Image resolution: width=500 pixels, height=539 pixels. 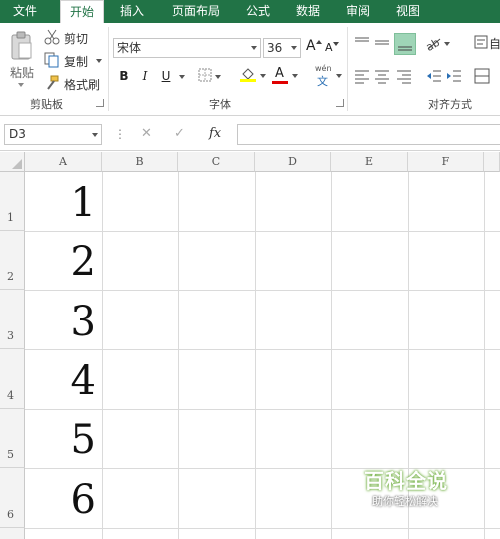 What do you see at coordinates (82, 85) in the screenshot?
I see `format-painter-label: 格式刷` at bounding box center [82, 85].